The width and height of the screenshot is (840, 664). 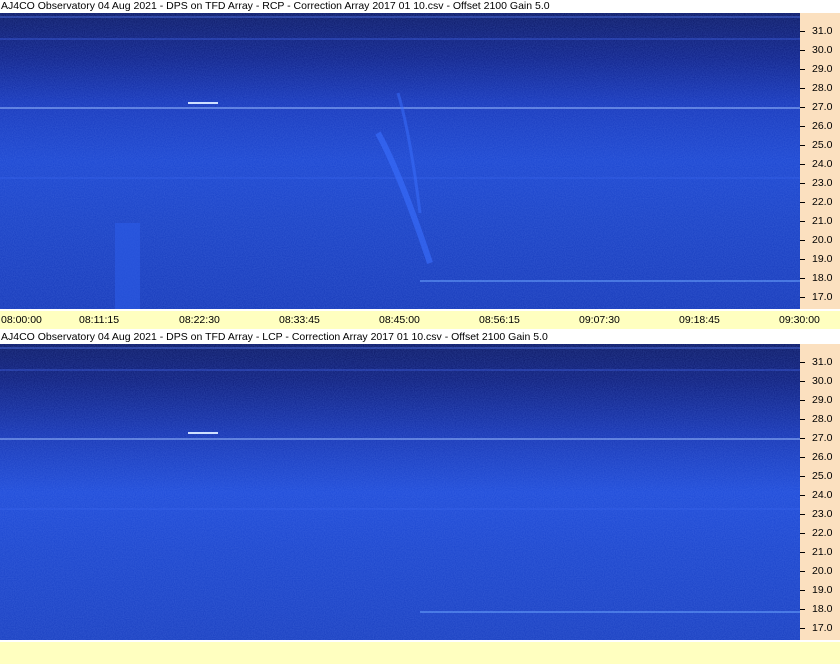 I want to click on time-label: 08:56:15, so click(x=499, y=320).